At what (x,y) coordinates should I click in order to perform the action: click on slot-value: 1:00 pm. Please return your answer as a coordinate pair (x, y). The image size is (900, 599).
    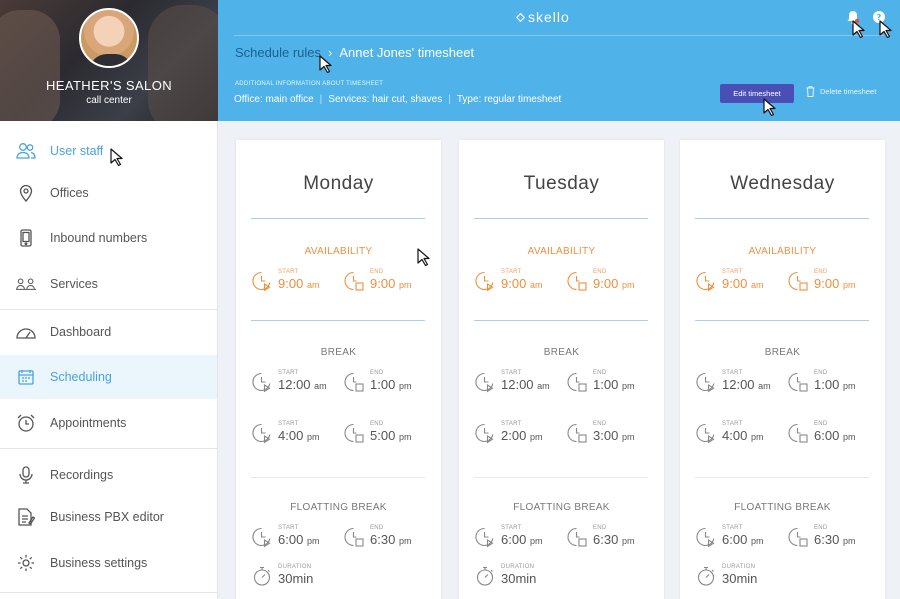
    Looking at the image, I should click on (390, 385).